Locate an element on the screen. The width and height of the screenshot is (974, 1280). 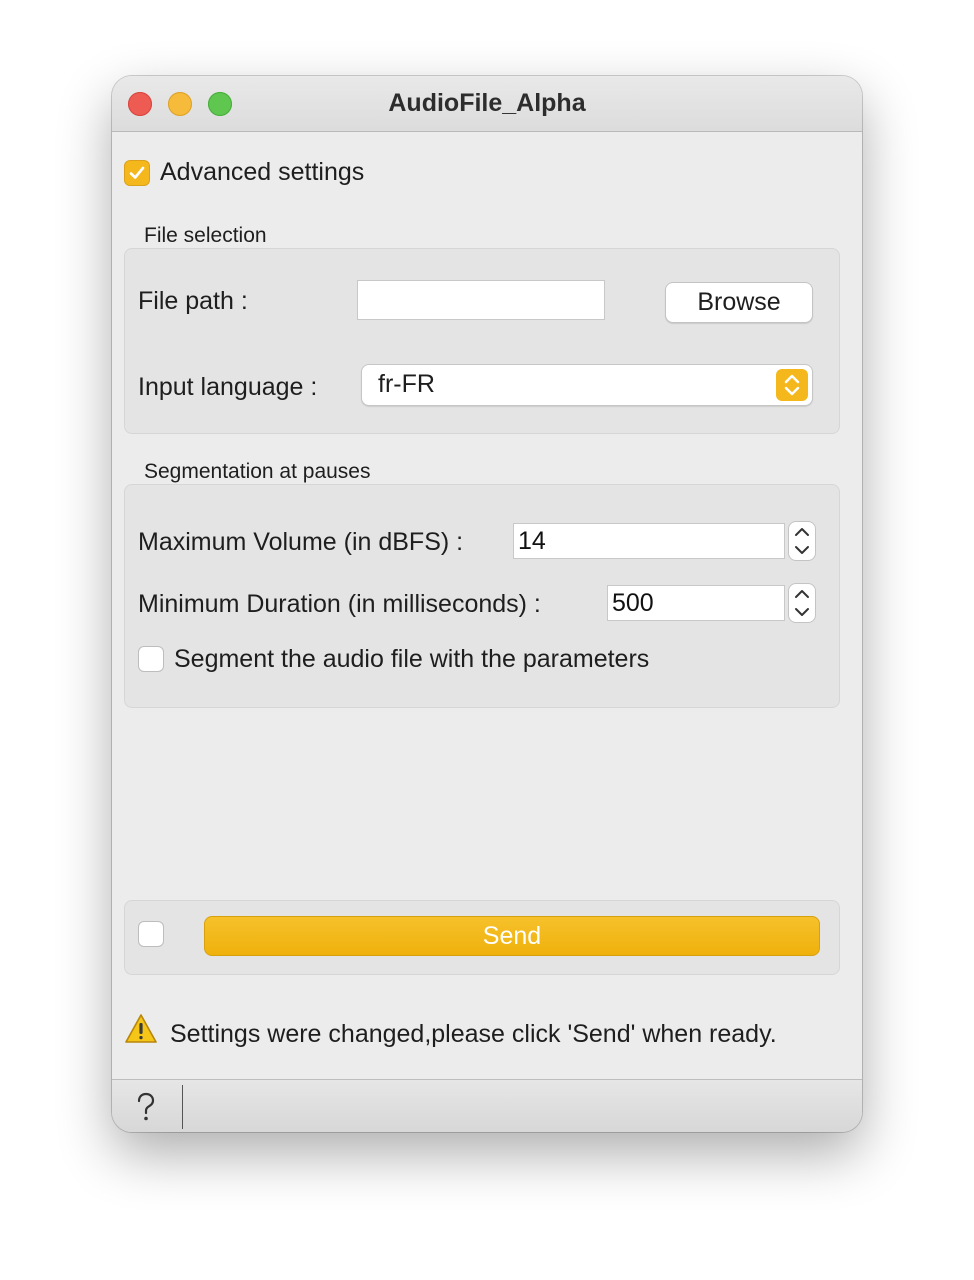
advanced-settings-label: Advanced settings is located at coordinates (262, 172).